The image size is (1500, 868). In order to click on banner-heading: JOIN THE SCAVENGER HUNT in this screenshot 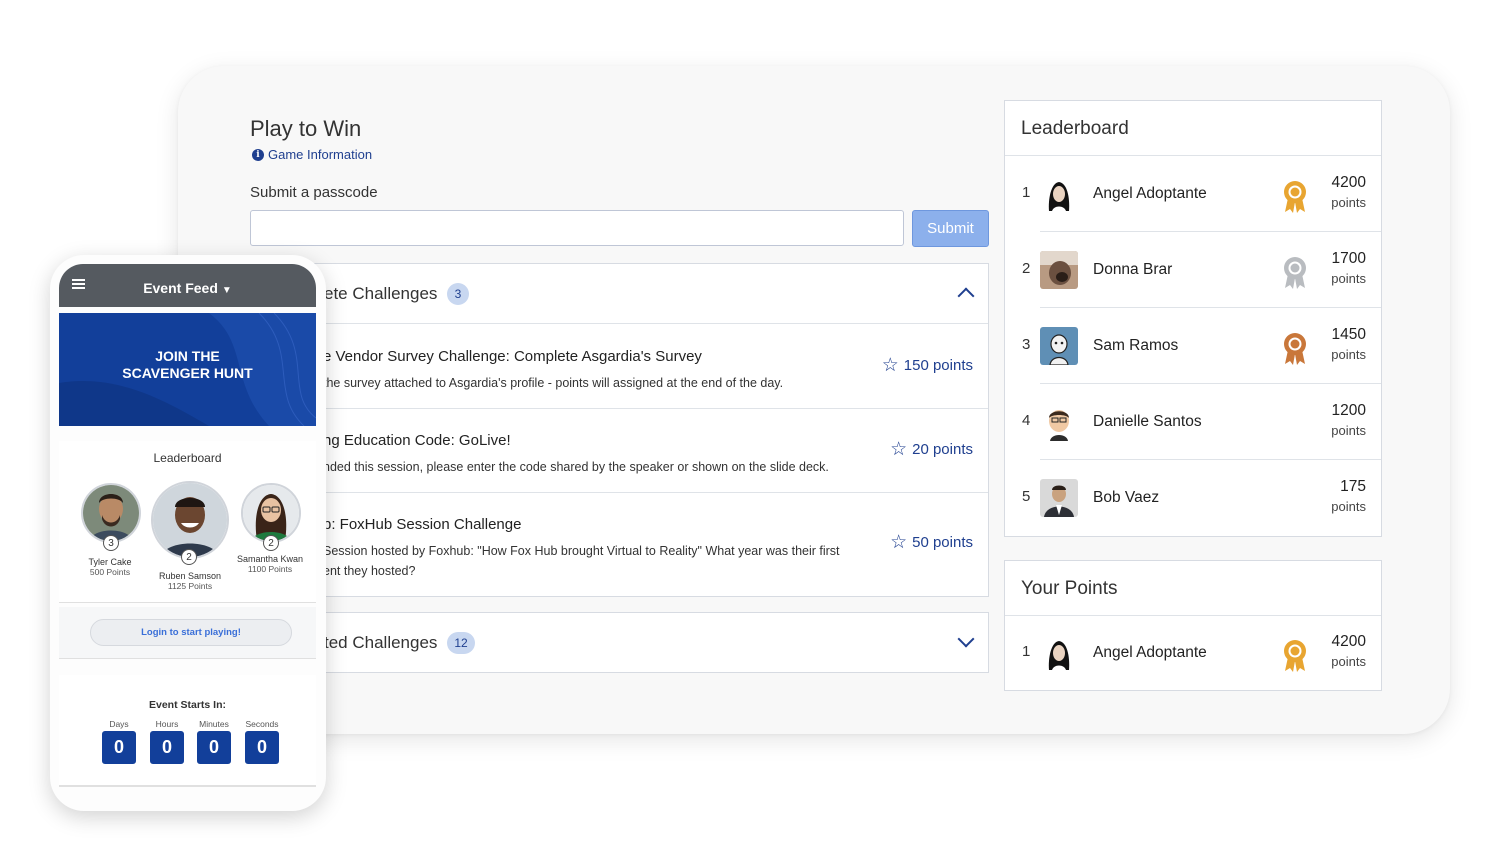, I will do `click(187, 365)`.